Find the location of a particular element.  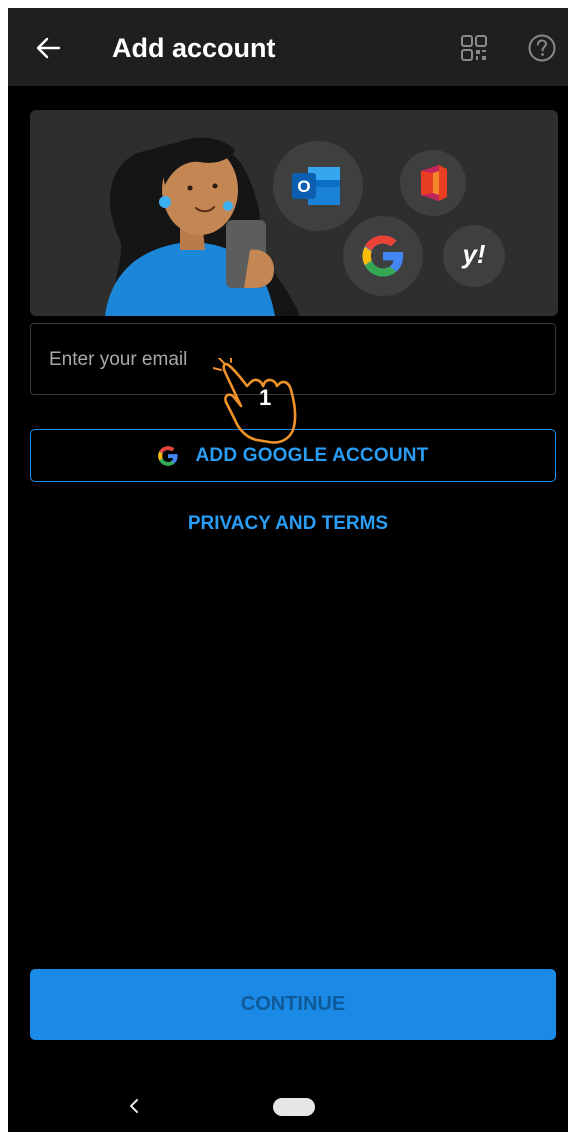

step-number-badge: 1 is located at coordinates (265, 397).